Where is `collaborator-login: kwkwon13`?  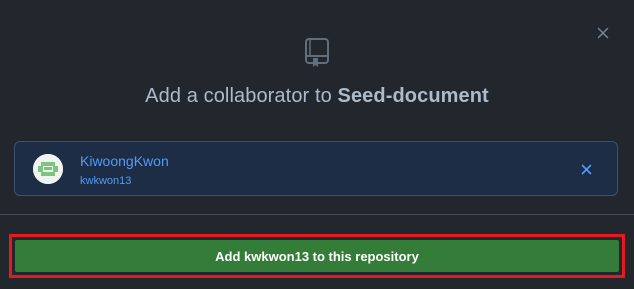 collaborator-login: kwkwon13 is located at coordinates (106, 181).